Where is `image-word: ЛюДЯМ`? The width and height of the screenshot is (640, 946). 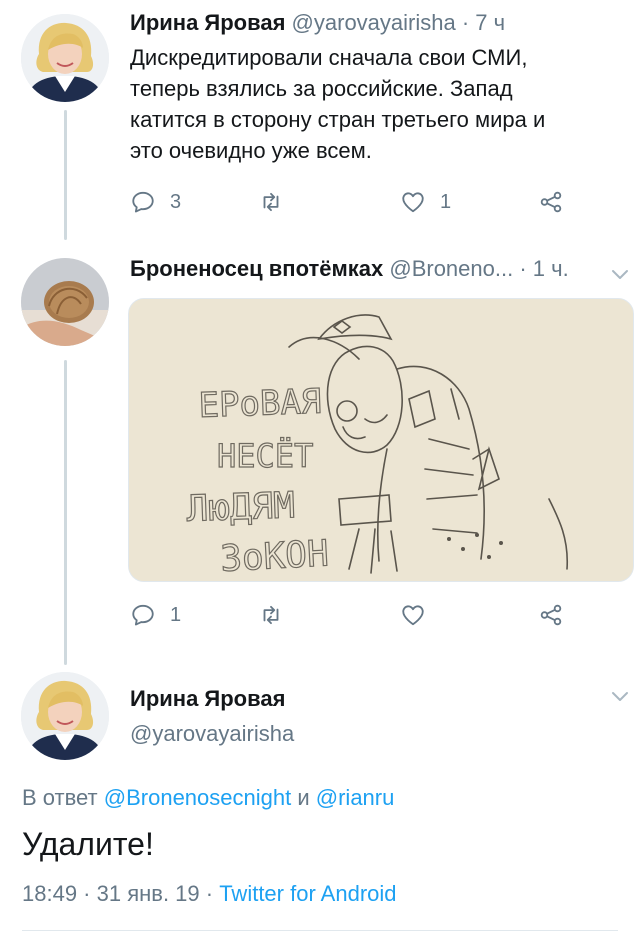 image-word: ЛюДЯМ is located at coordinates (241, 507).